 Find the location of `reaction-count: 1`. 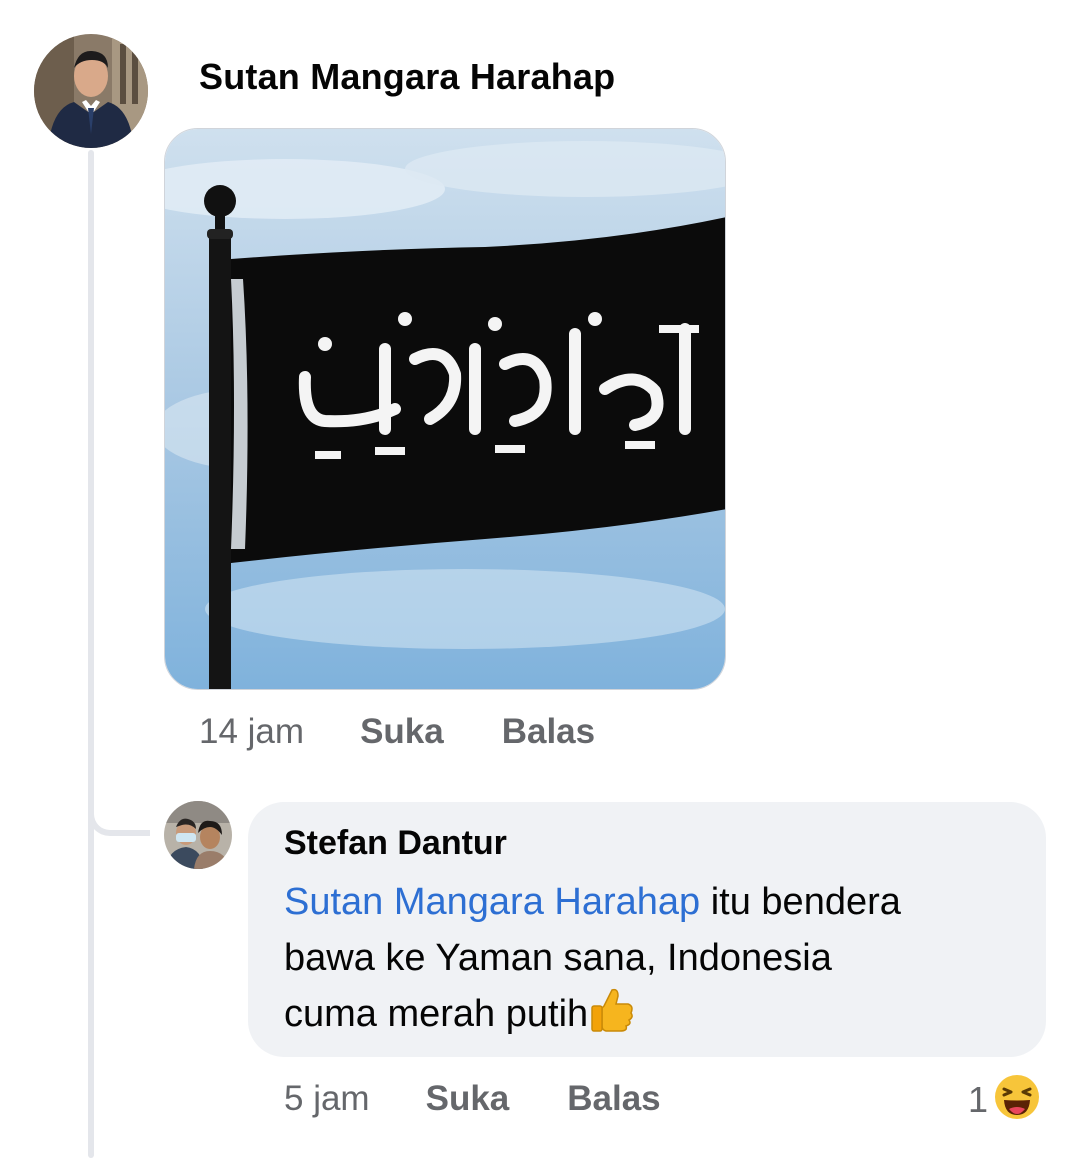

reaction-count: 1 is located at coordinates (978, 1099).